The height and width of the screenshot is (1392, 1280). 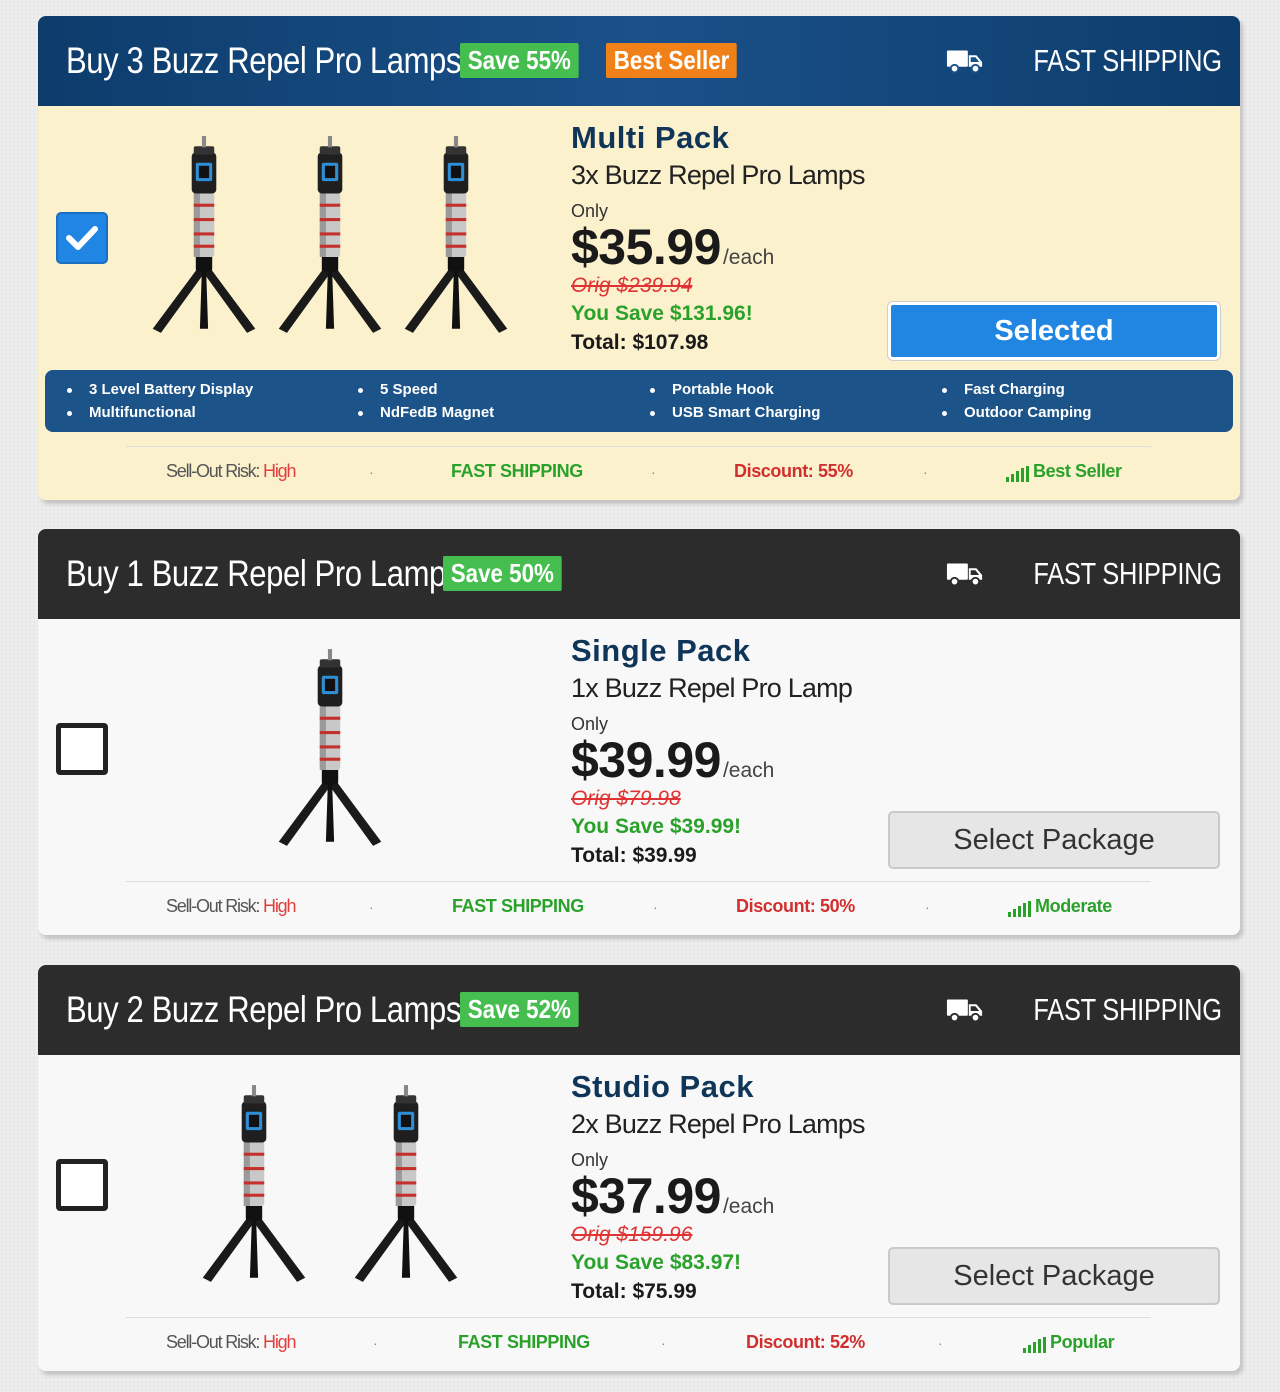 I want to click on check-icon, so click(x=82, y=238).